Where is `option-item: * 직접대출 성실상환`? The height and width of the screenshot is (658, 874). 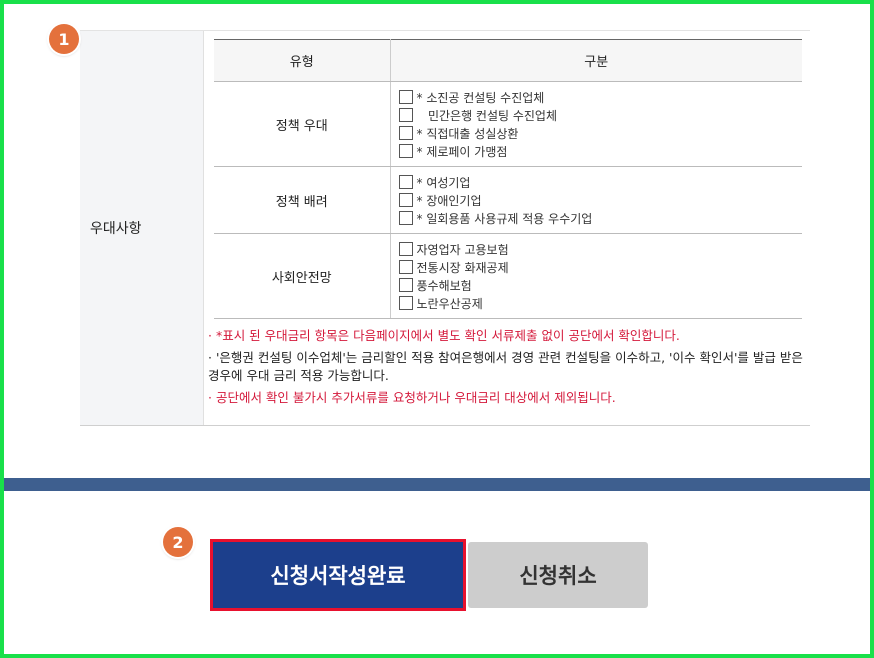 option-item: * 직접대출 성실상환 is located at coordinates (596, 133).